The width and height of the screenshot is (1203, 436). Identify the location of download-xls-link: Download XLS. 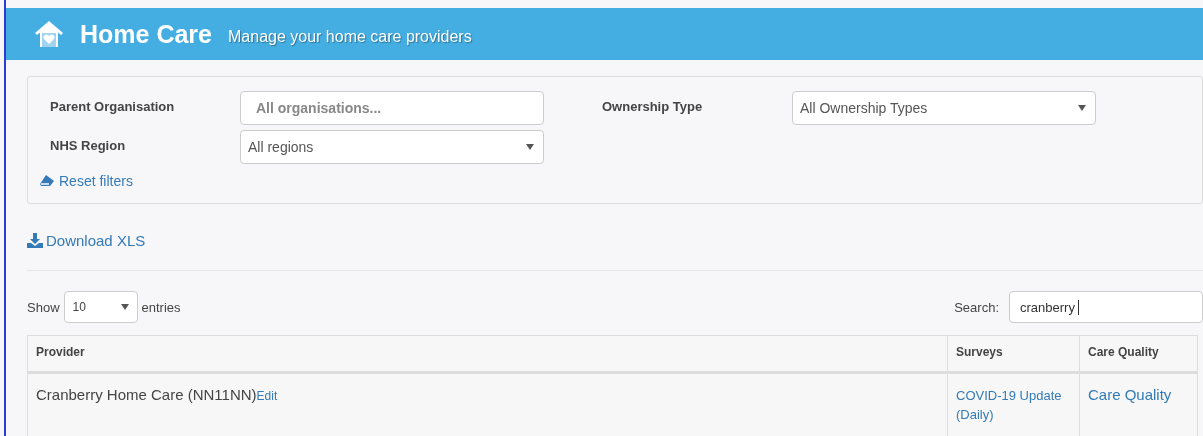
(86, 240).